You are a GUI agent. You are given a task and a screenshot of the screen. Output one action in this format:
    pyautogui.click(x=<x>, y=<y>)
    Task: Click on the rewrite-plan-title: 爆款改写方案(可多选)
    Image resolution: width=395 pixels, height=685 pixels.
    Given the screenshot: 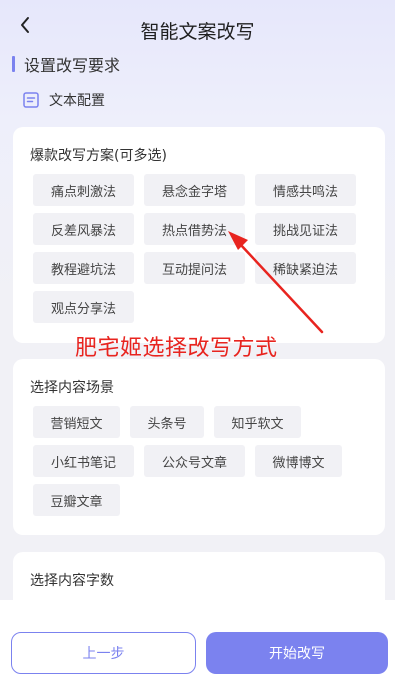 What is the action you would take?
    pyautogui.click(x=98, y=156)
    